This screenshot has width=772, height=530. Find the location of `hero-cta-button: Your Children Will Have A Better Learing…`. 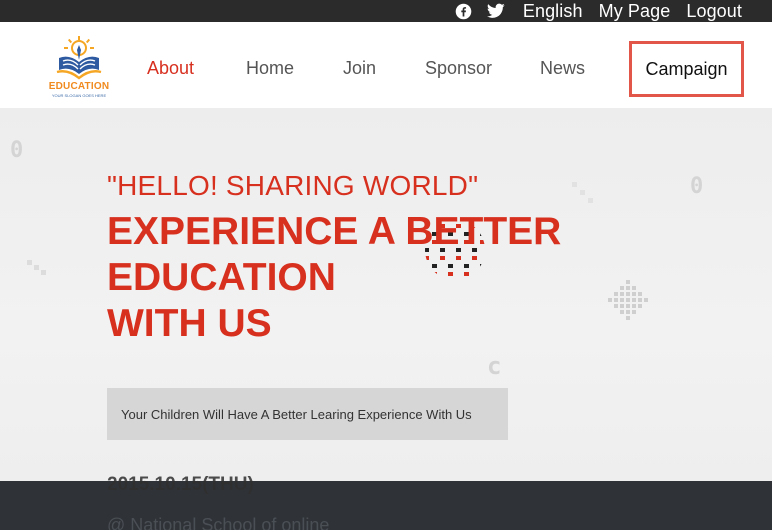

hero-cta-button: Your Children Will Have A Better Learing… is located at coordinates (307, 414).